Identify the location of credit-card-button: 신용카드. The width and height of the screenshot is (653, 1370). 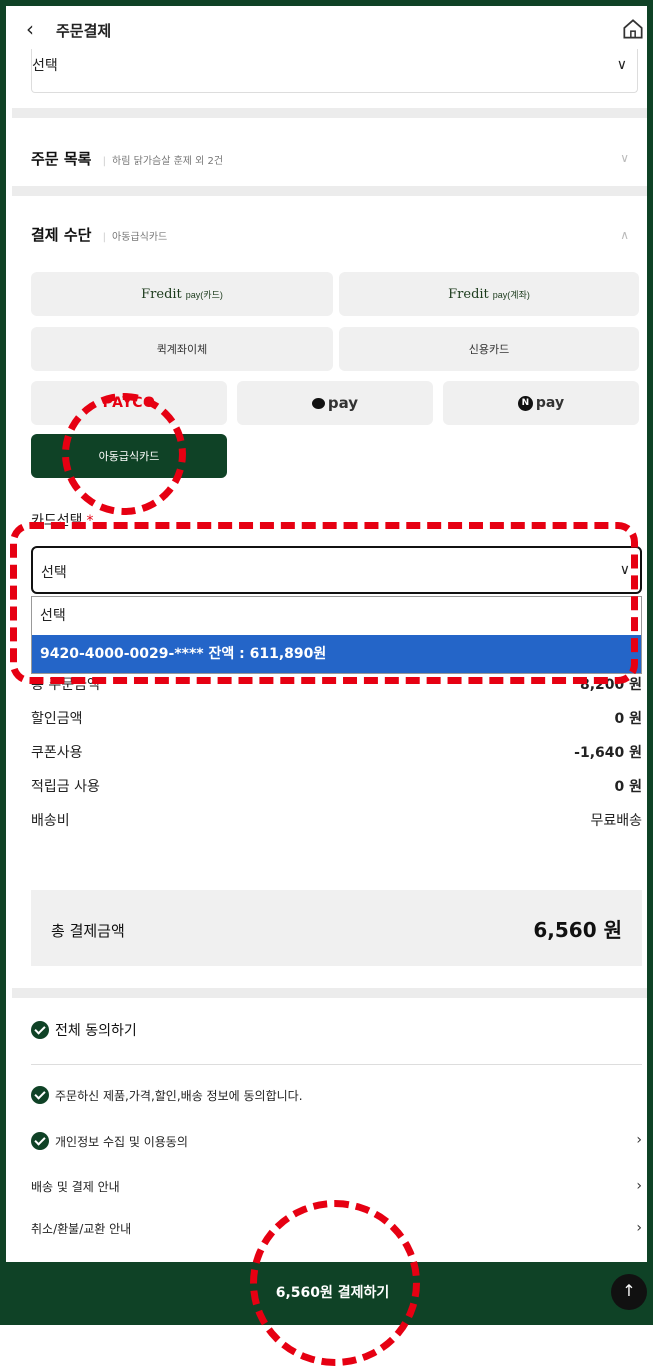
(489, 349).